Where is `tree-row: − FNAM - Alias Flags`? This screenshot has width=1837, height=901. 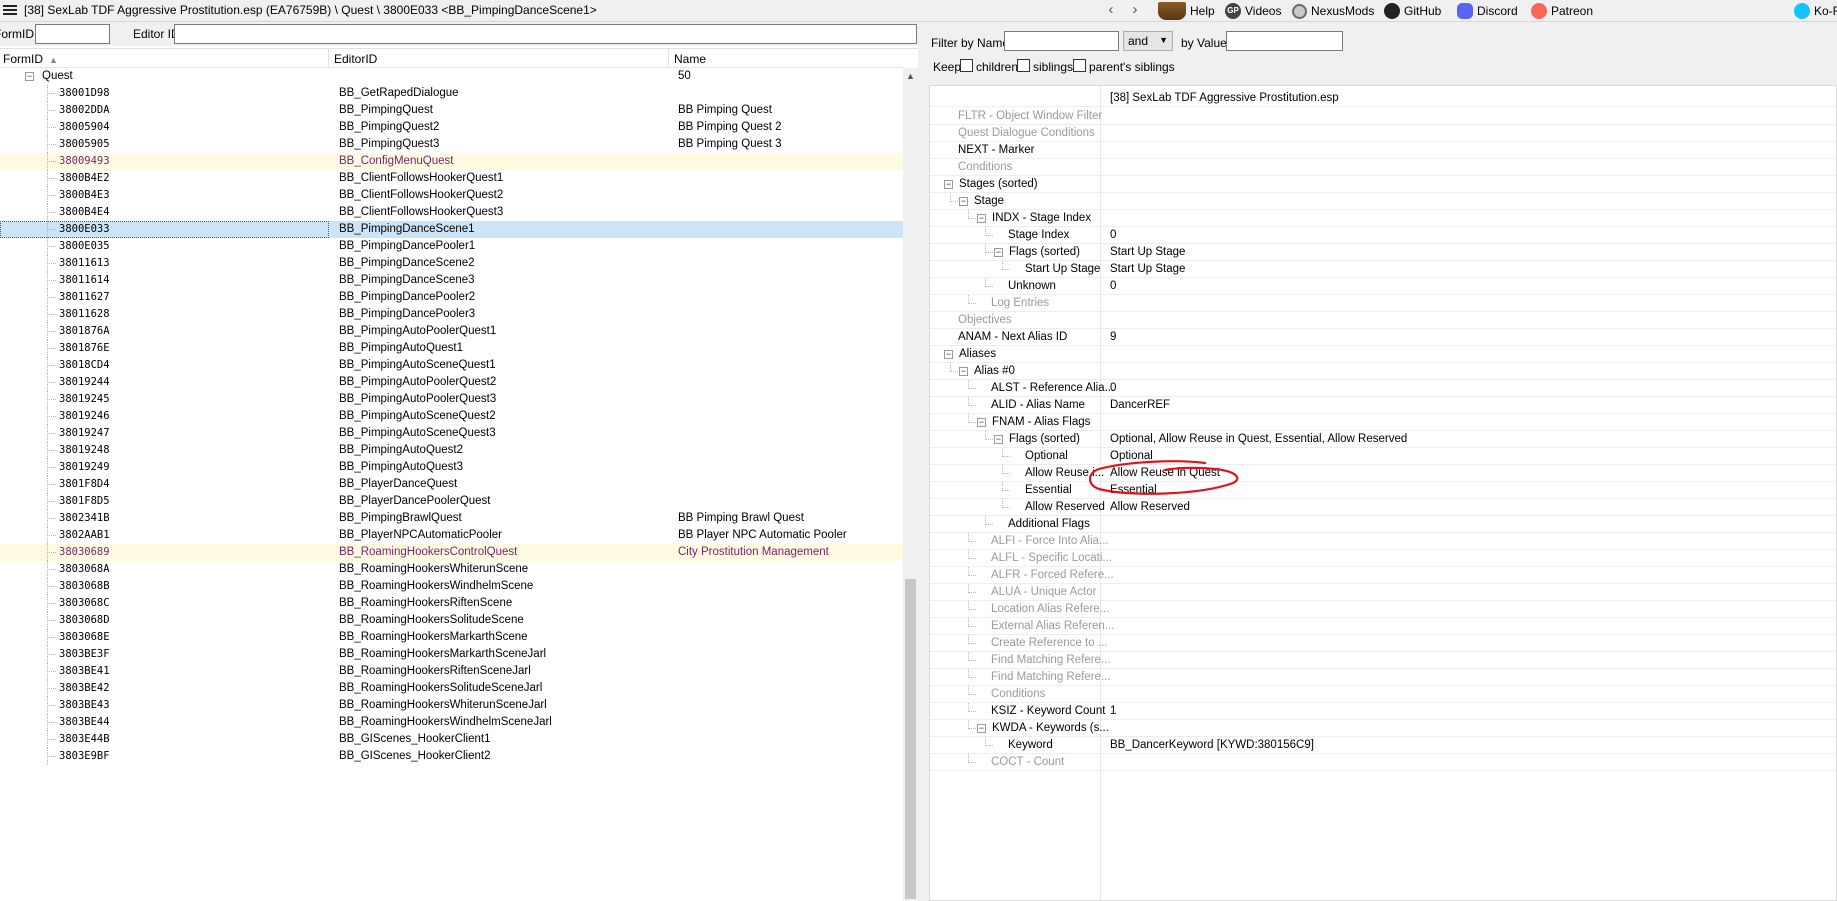 tree-row: − FNAM - Alias Flags is located at coordinates (1383, 422).